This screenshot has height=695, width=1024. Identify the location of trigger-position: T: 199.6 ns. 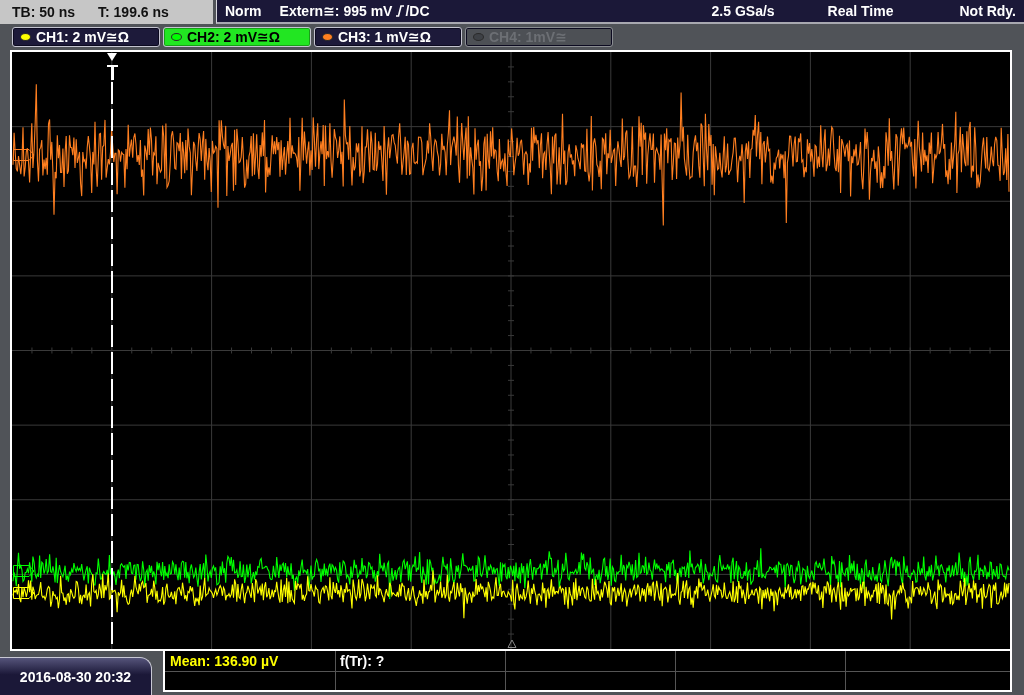
(133, 12).